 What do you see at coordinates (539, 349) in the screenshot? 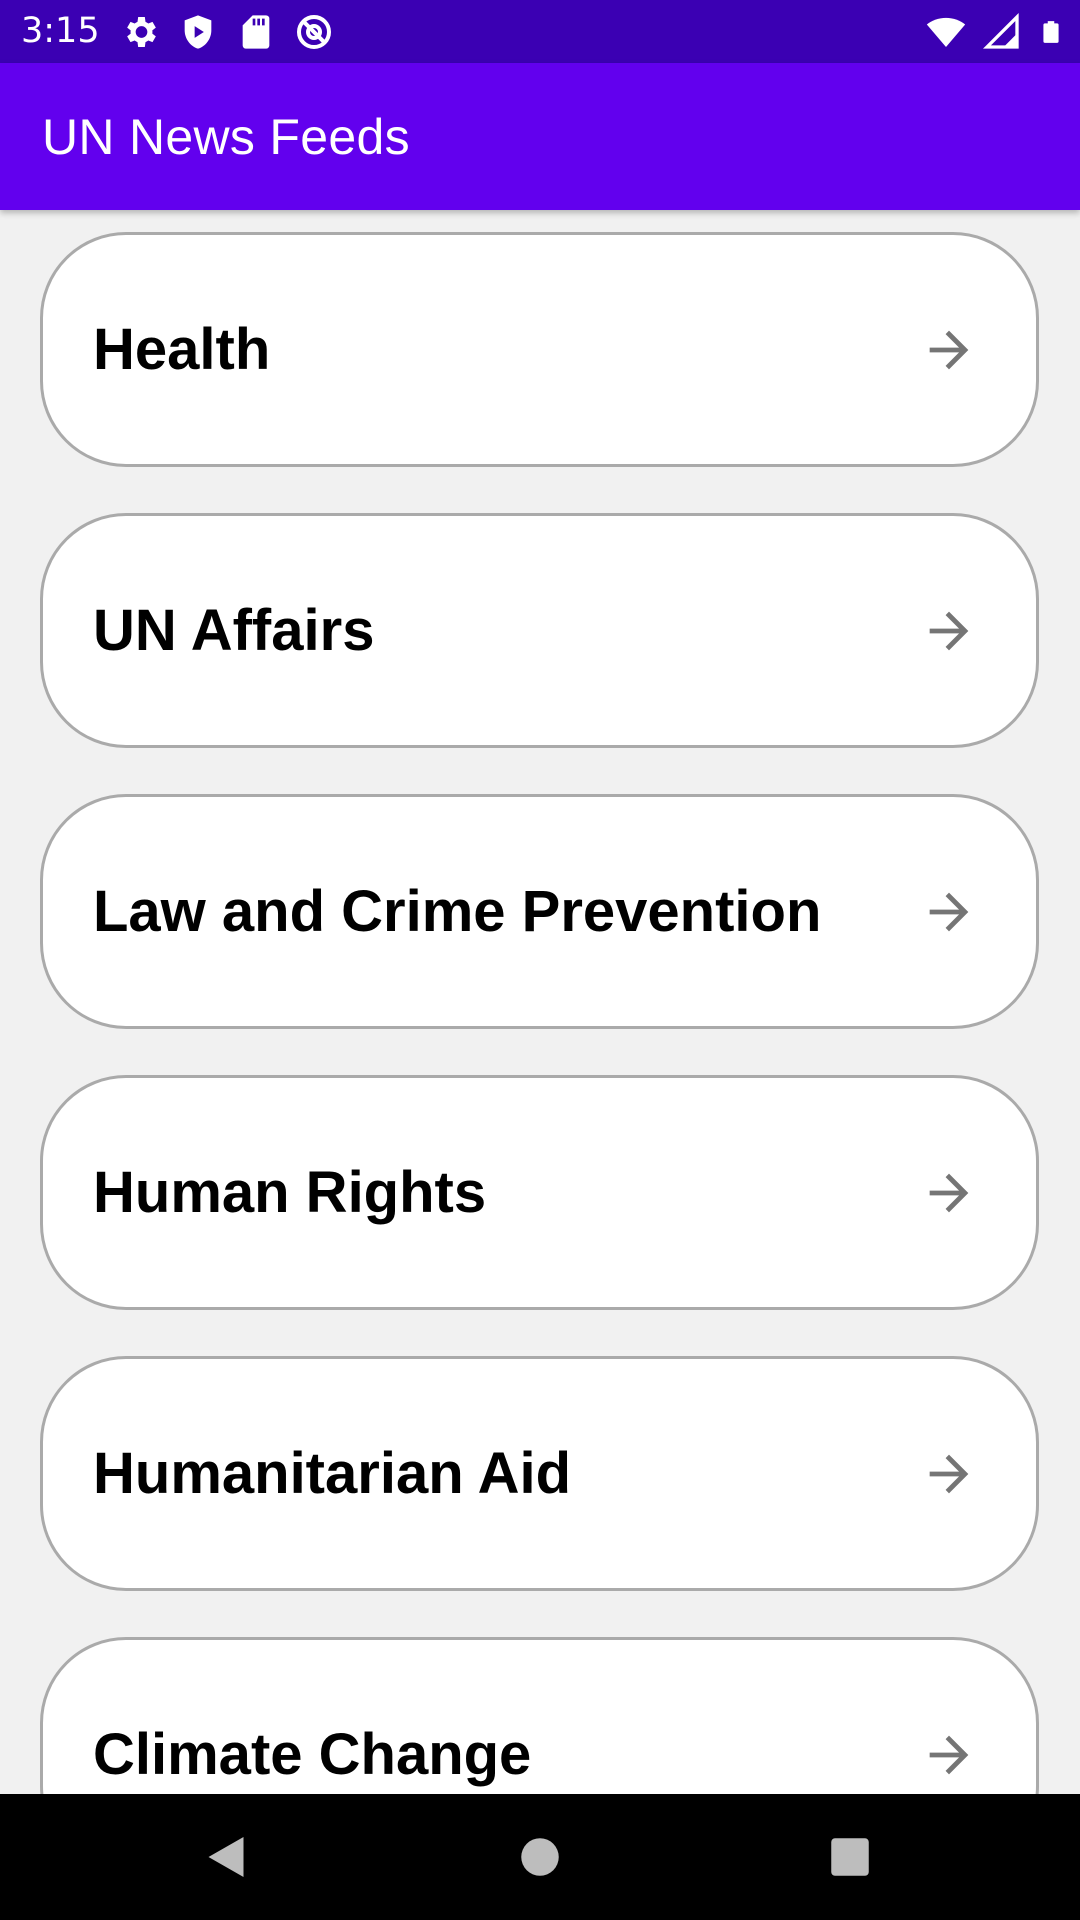
I see `feed-card-health: Health` at bounding box center [539, 349].